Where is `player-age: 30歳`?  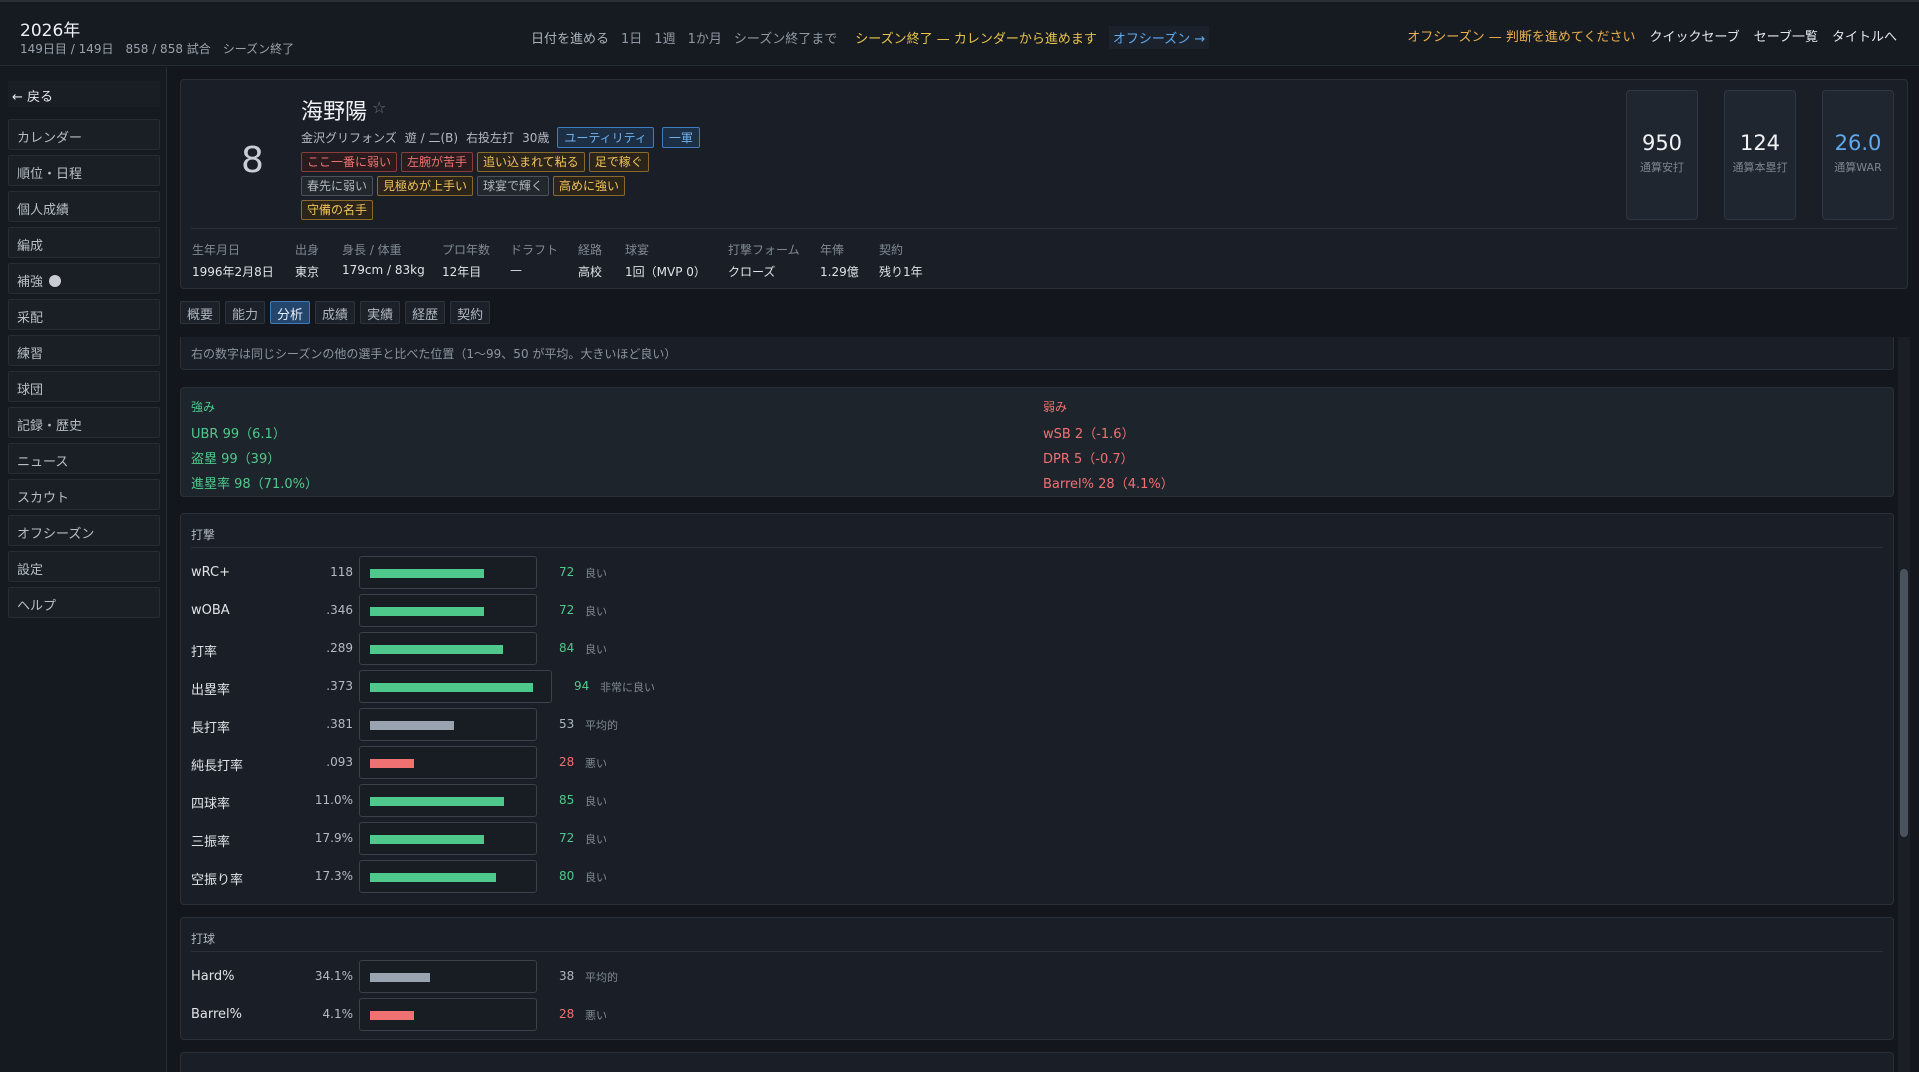 player-age: 30歳 is located at coordinates (536, 138).